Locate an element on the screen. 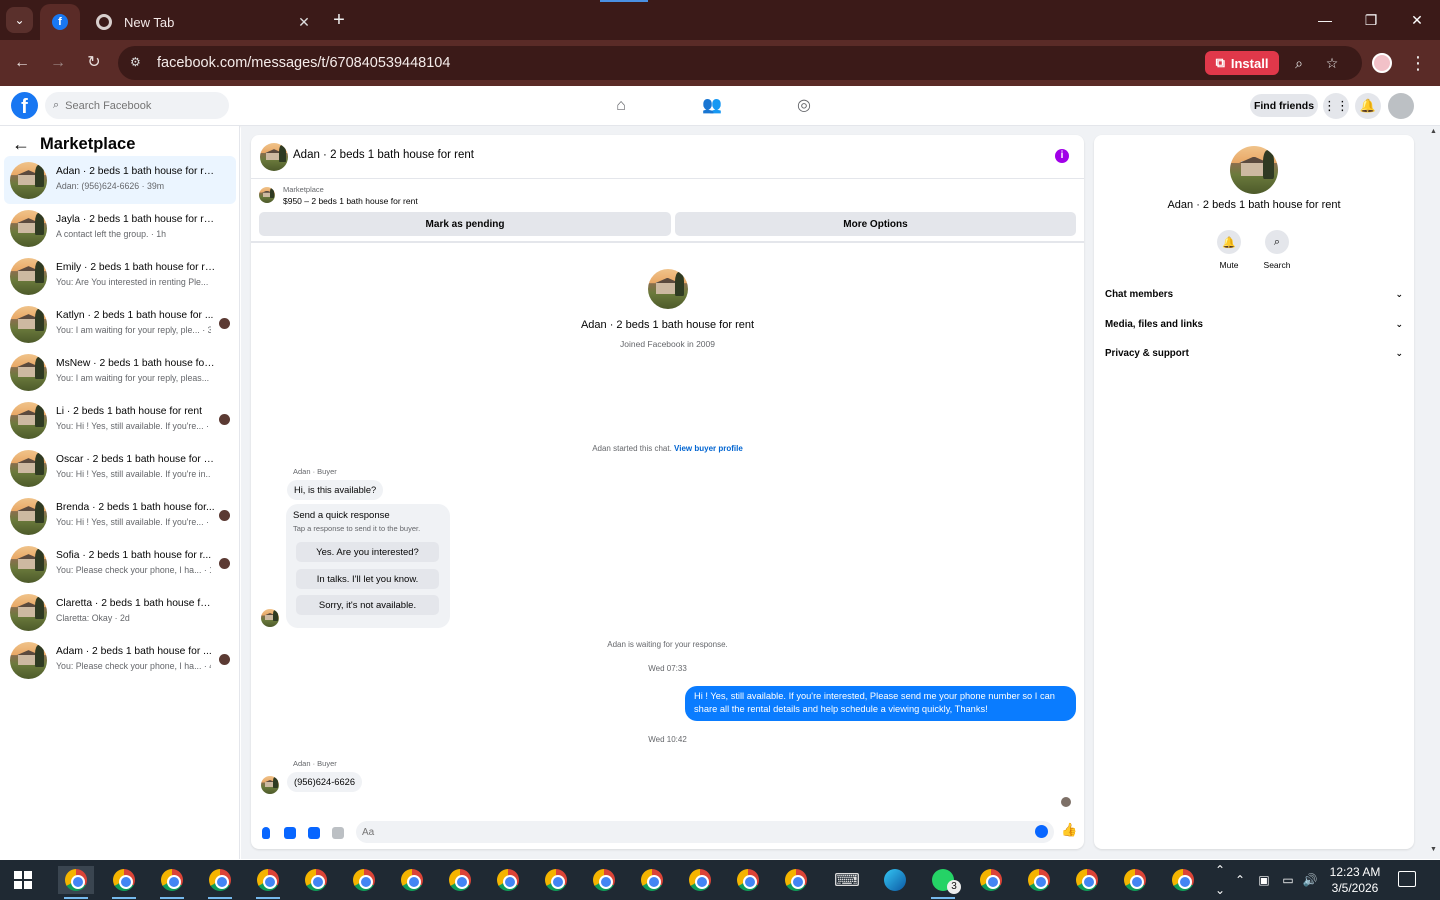 The height and width of the screenshot is (900, 1440). find-friends-button: Find friends is located at coordinates (1284, 105).